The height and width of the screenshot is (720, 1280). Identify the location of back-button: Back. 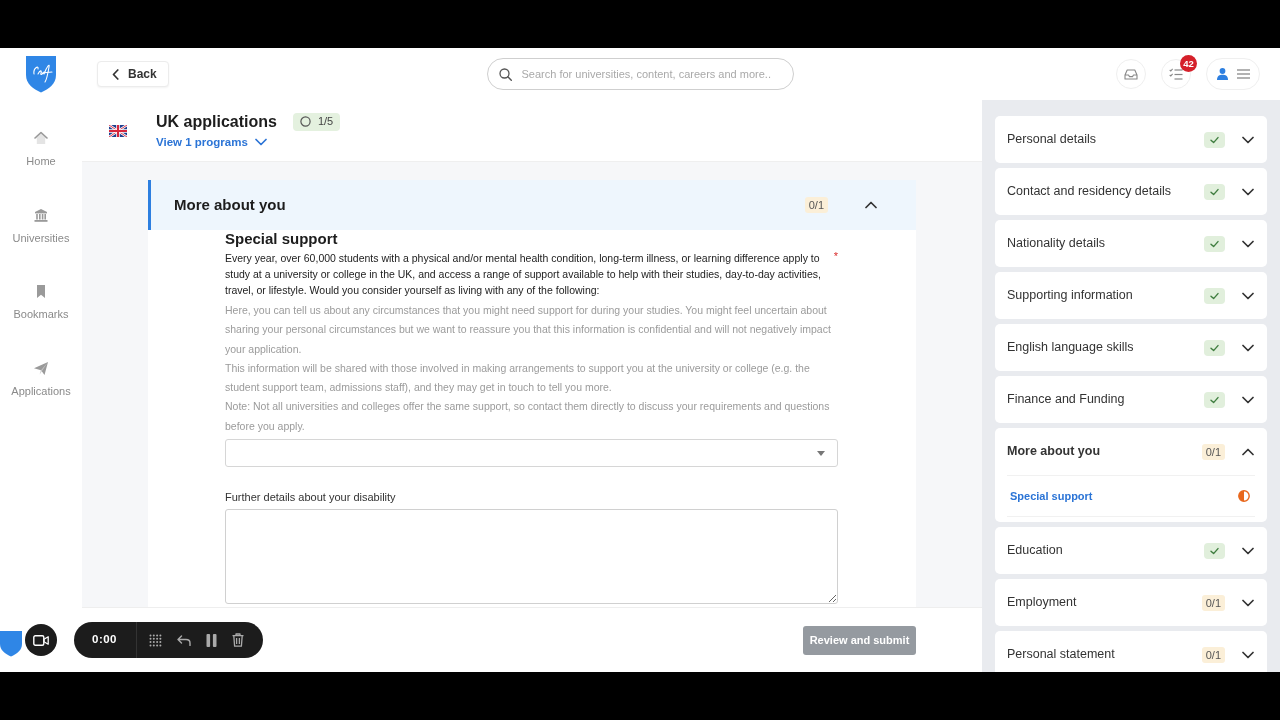
(133, 74).